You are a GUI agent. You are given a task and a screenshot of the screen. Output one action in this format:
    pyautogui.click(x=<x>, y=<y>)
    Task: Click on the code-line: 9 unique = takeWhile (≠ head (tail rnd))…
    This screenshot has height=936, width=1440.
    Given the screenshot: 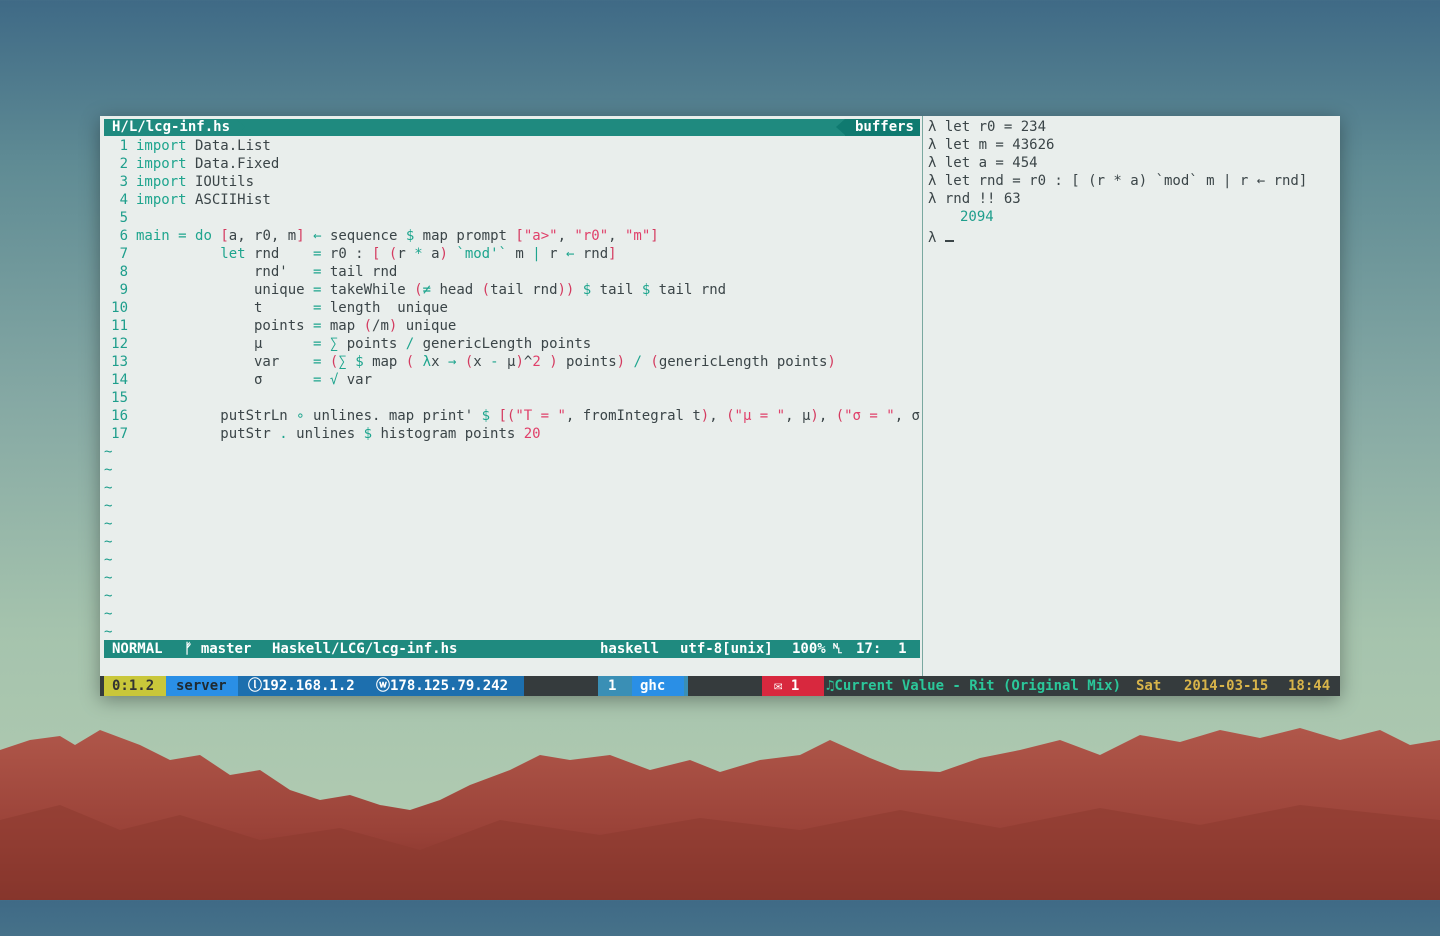 What is the action you would take?
    pyautogui.click(x=423, y=290)
    